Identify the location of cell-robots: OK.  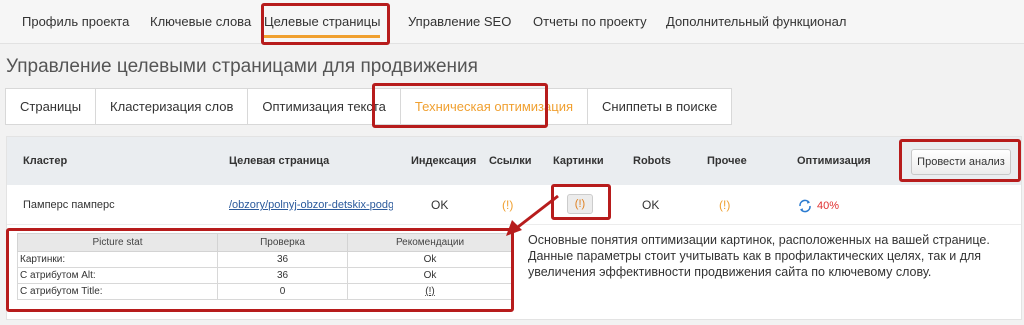
(651, 205).